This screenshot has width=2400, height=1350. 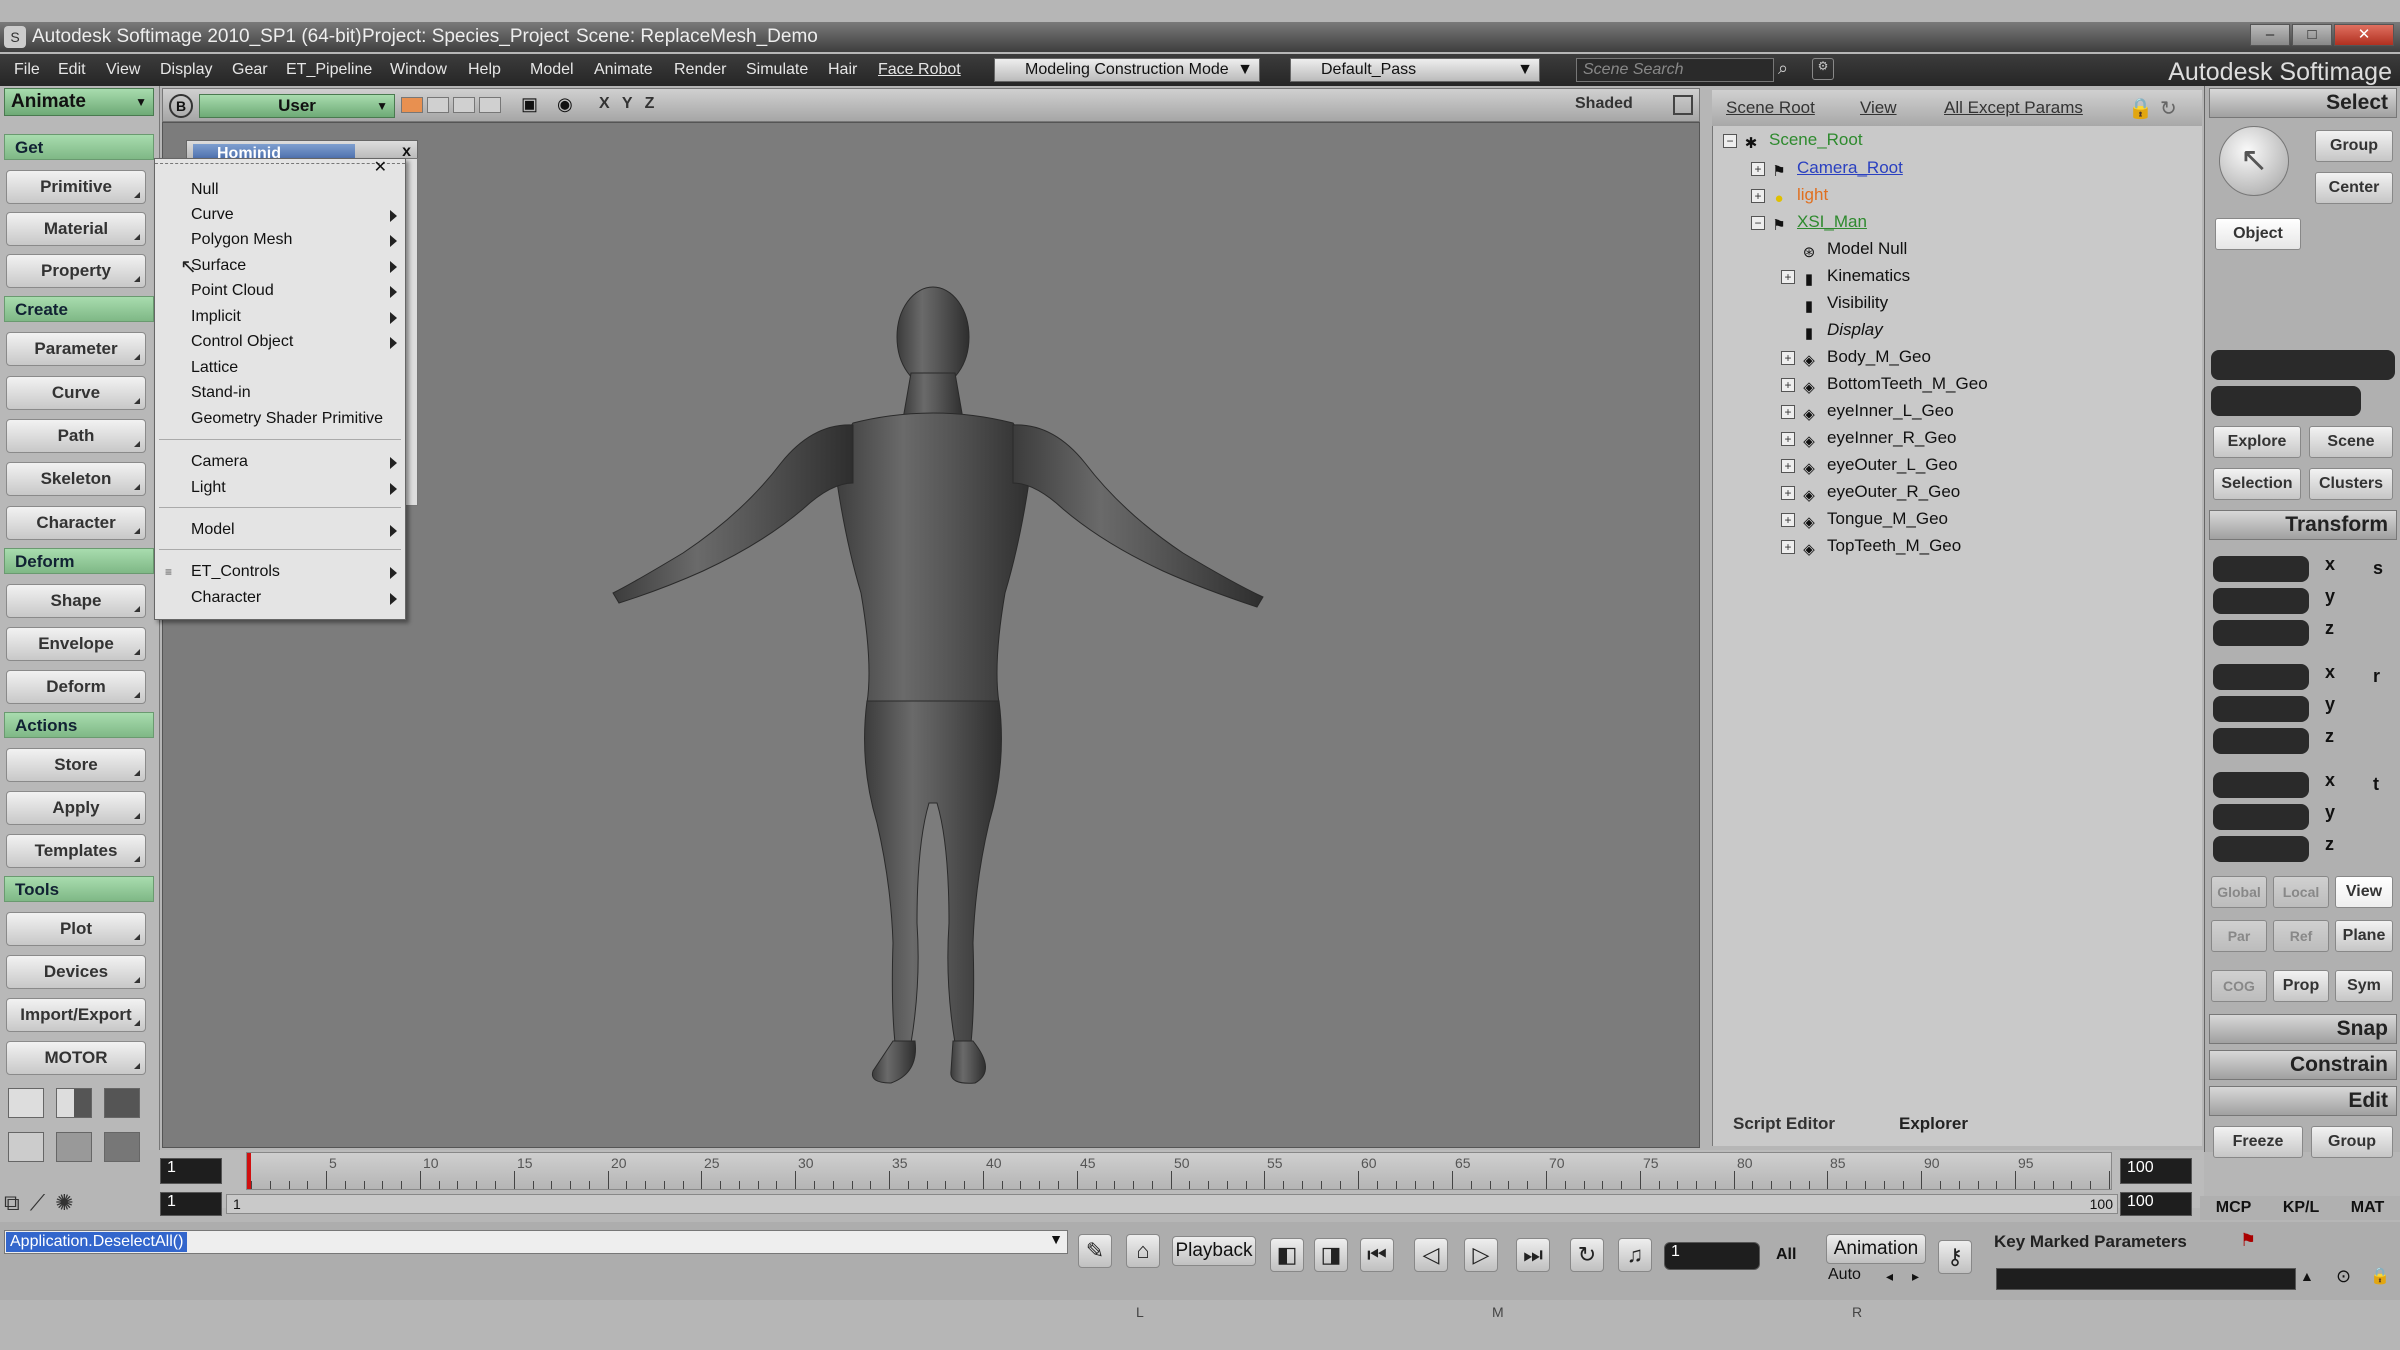 I want to click on camera-icon: ▣, so click(x=533, y=105).